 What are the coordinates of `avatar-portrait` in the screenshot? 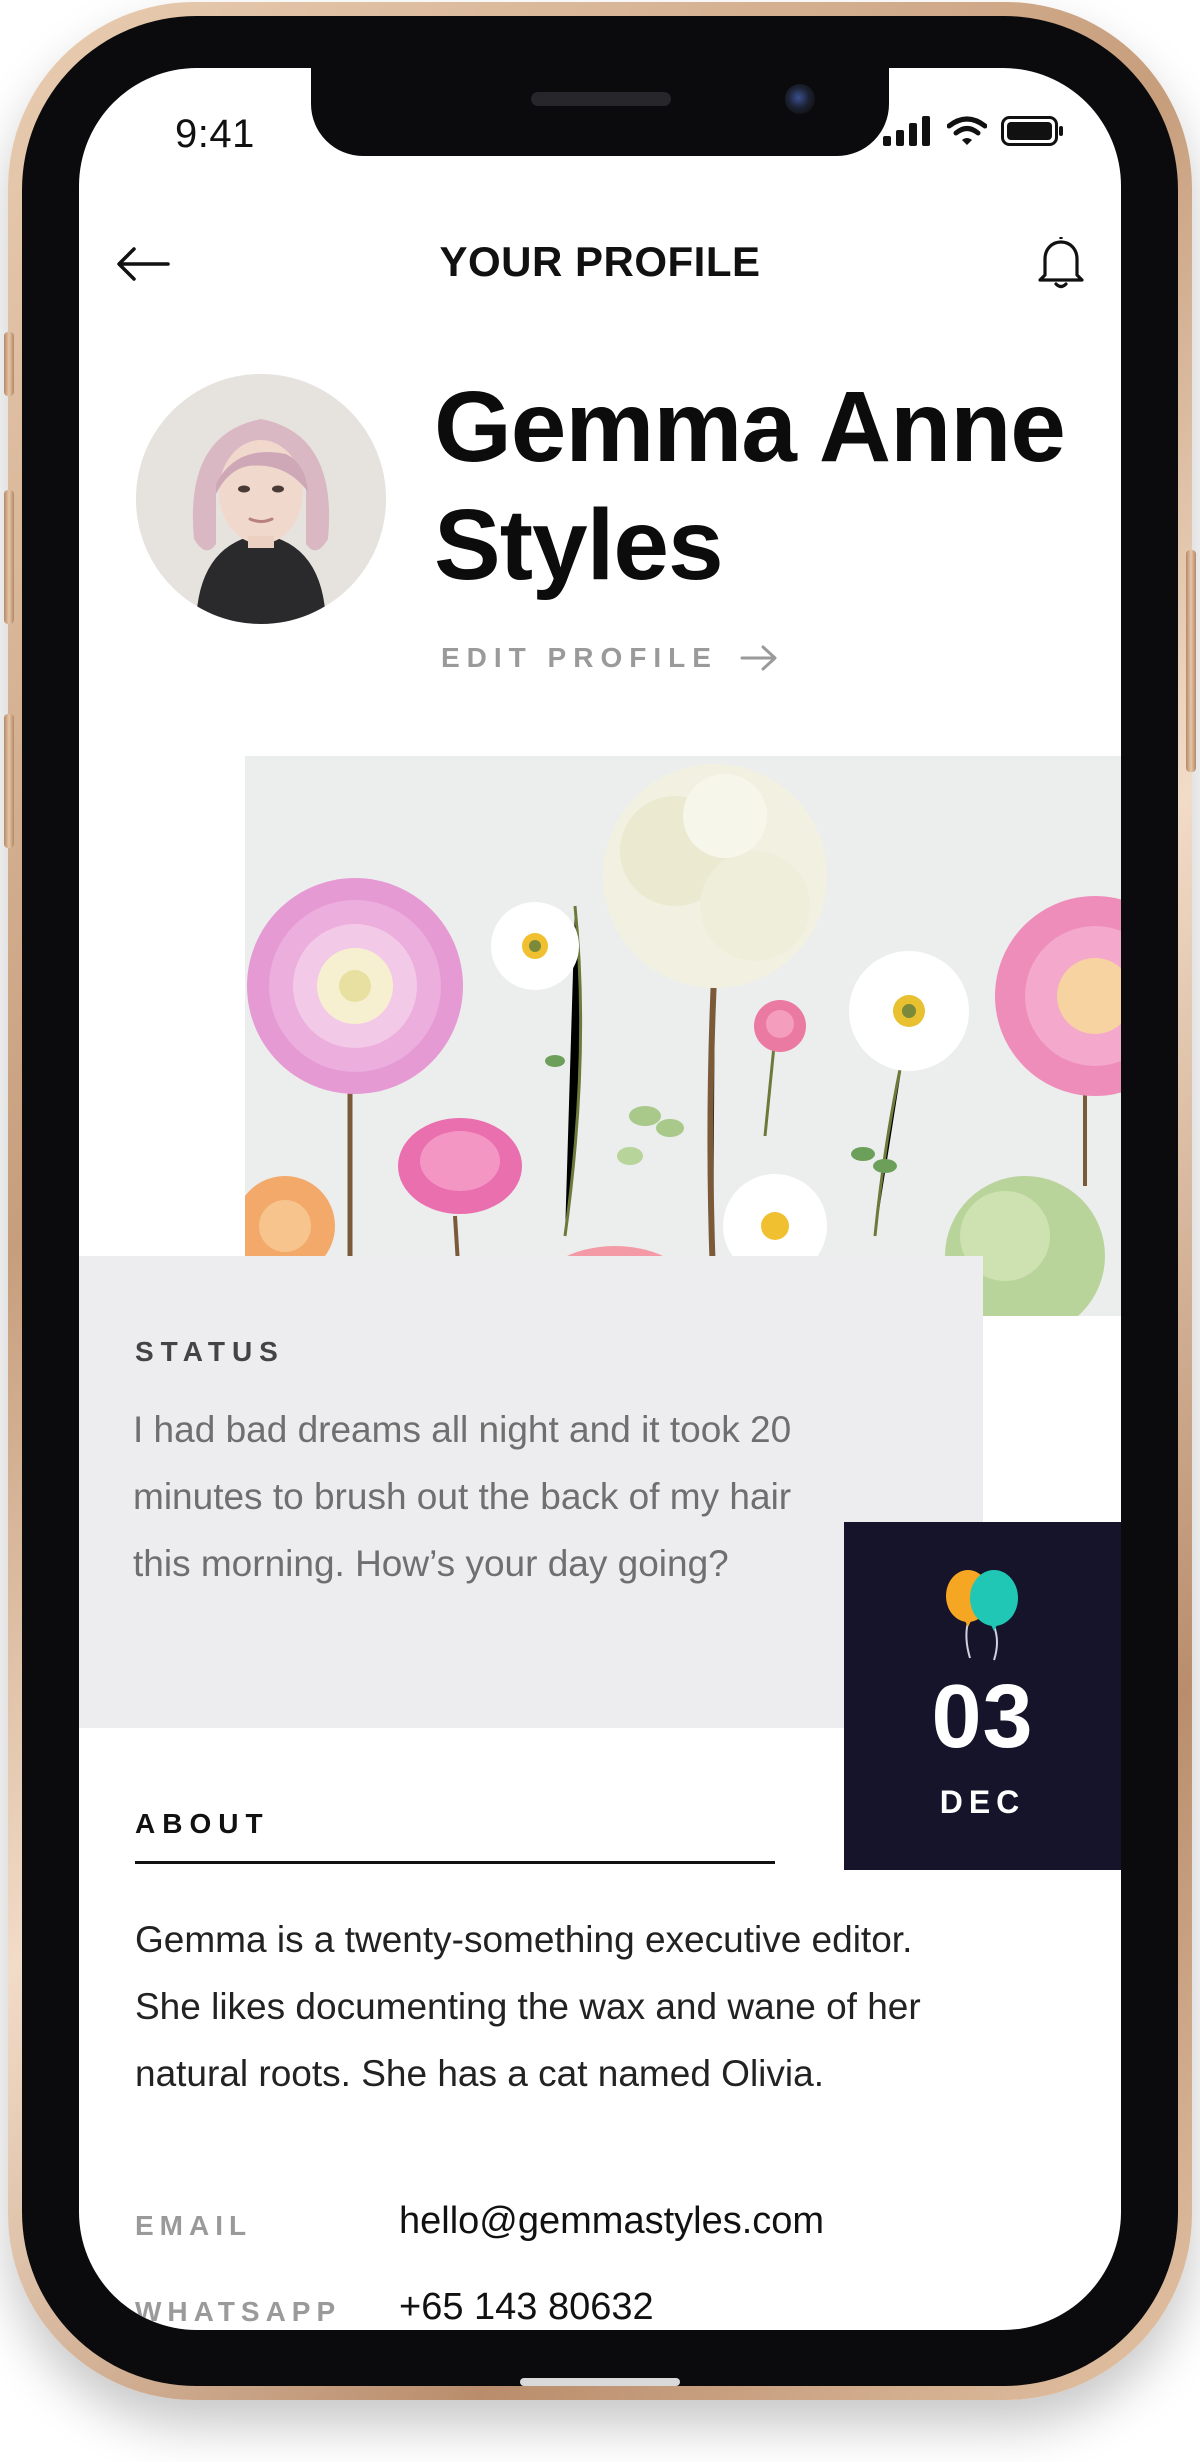 It's located at (261, 499).